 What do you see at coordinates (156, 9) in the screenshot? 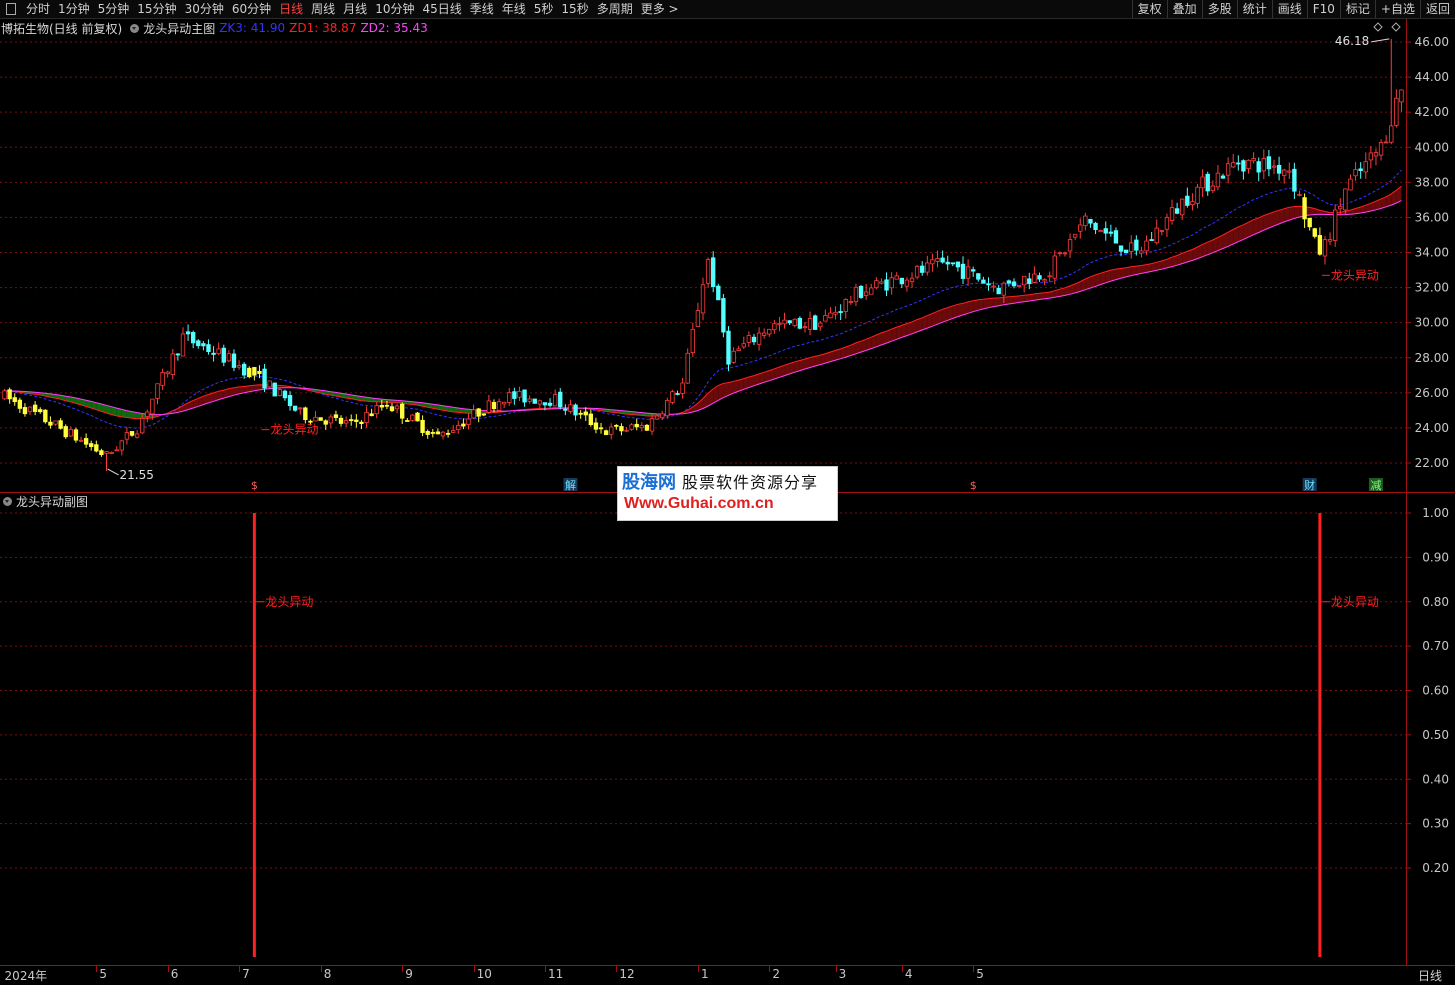
I see `period-tab: 15分钟` at bounding box center [156, 9].